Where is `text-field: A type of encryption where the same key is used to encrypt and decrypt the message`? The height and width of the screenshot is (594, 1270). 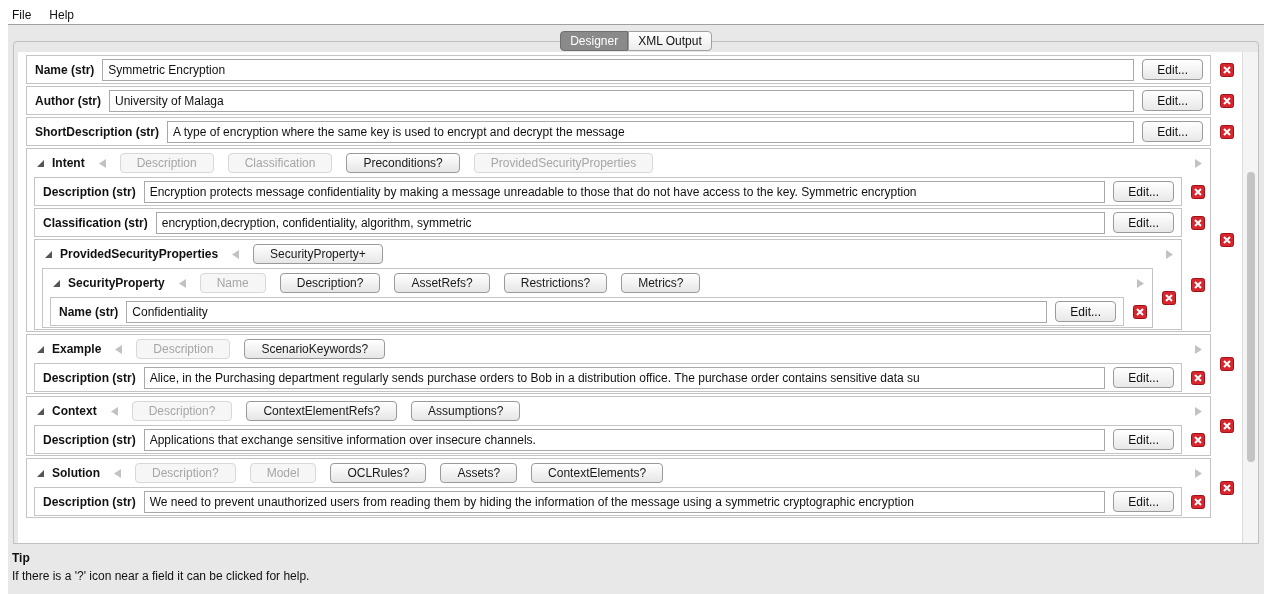 text-field: A type of encryption where the same key is used to encrypt and decrypt the message is located at coordinates (651, 131).